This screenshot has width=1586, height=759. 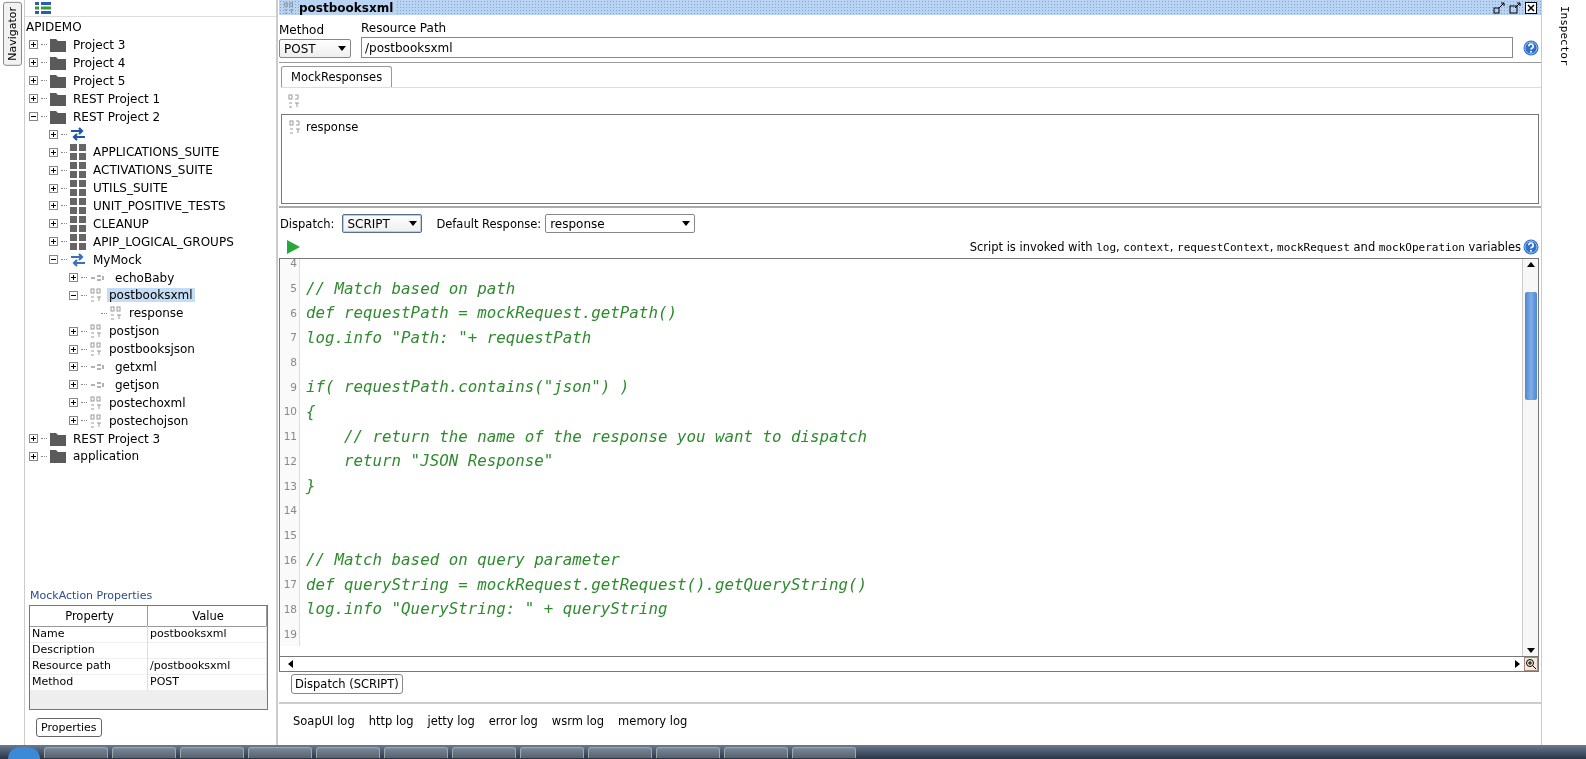 What do you see at coordinates (150, 27) in the screenshot?
I see `tree-root: APIDEMO` at bounding box center [150, 27].